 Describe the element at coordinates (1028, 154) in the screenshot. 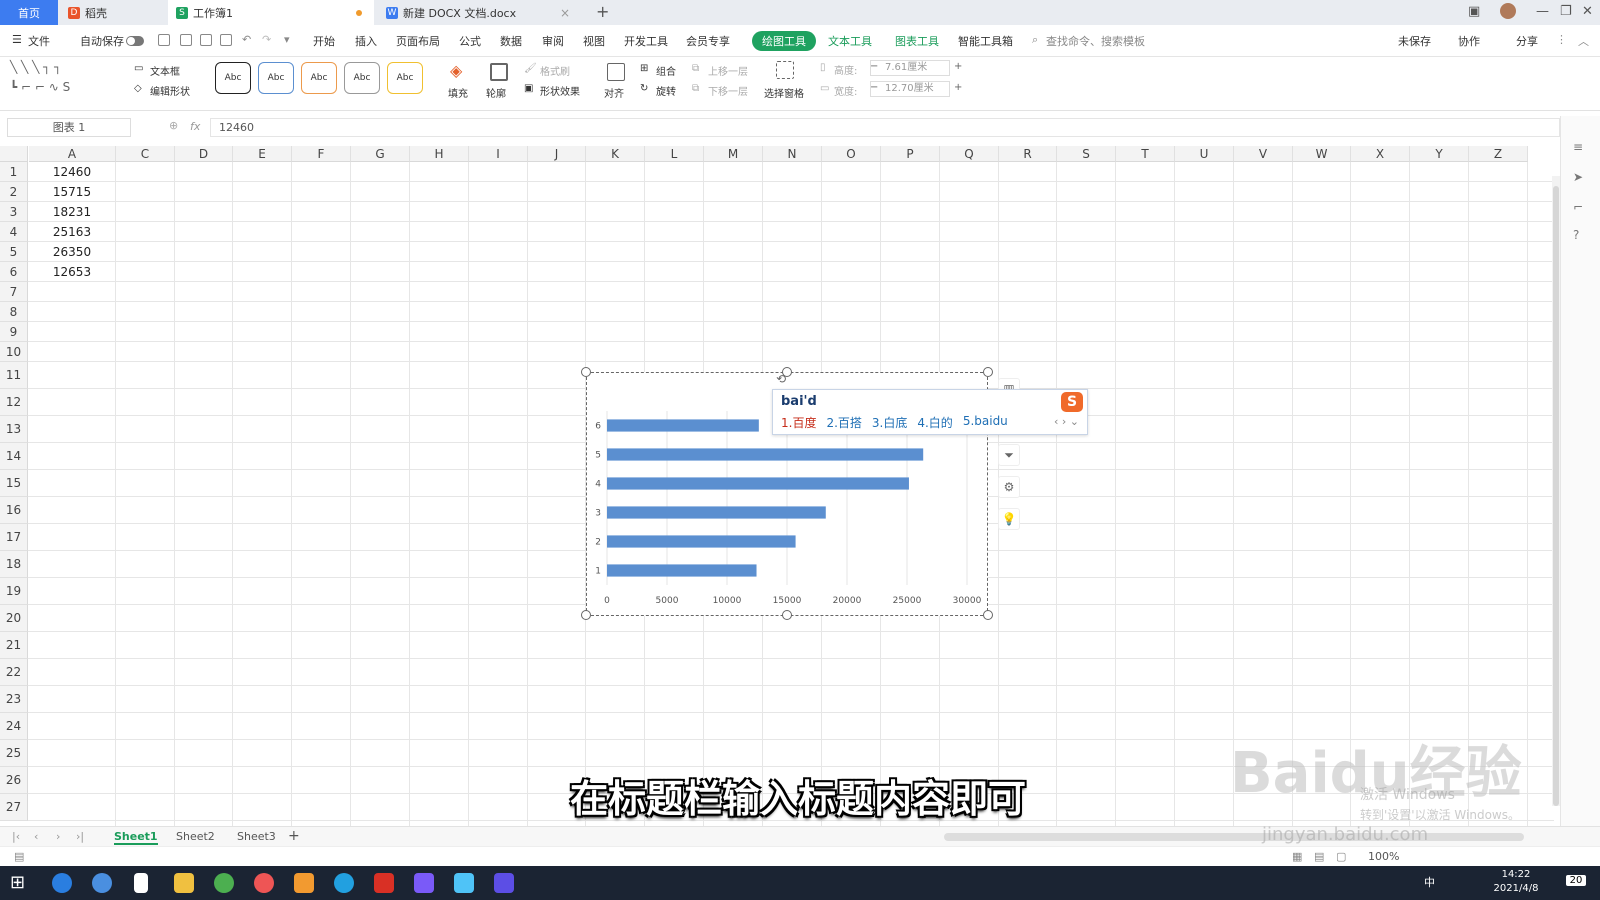

I see `column-header-R: R` at that location.